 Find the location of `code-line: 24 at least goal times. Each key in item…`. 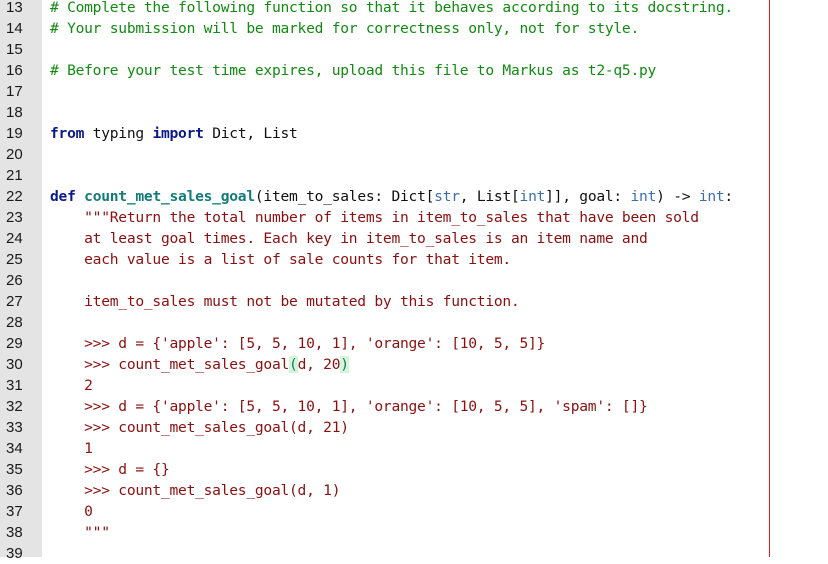

code-line: 24 at least goal times. Each key in item… is located at coordinates (414, 238).